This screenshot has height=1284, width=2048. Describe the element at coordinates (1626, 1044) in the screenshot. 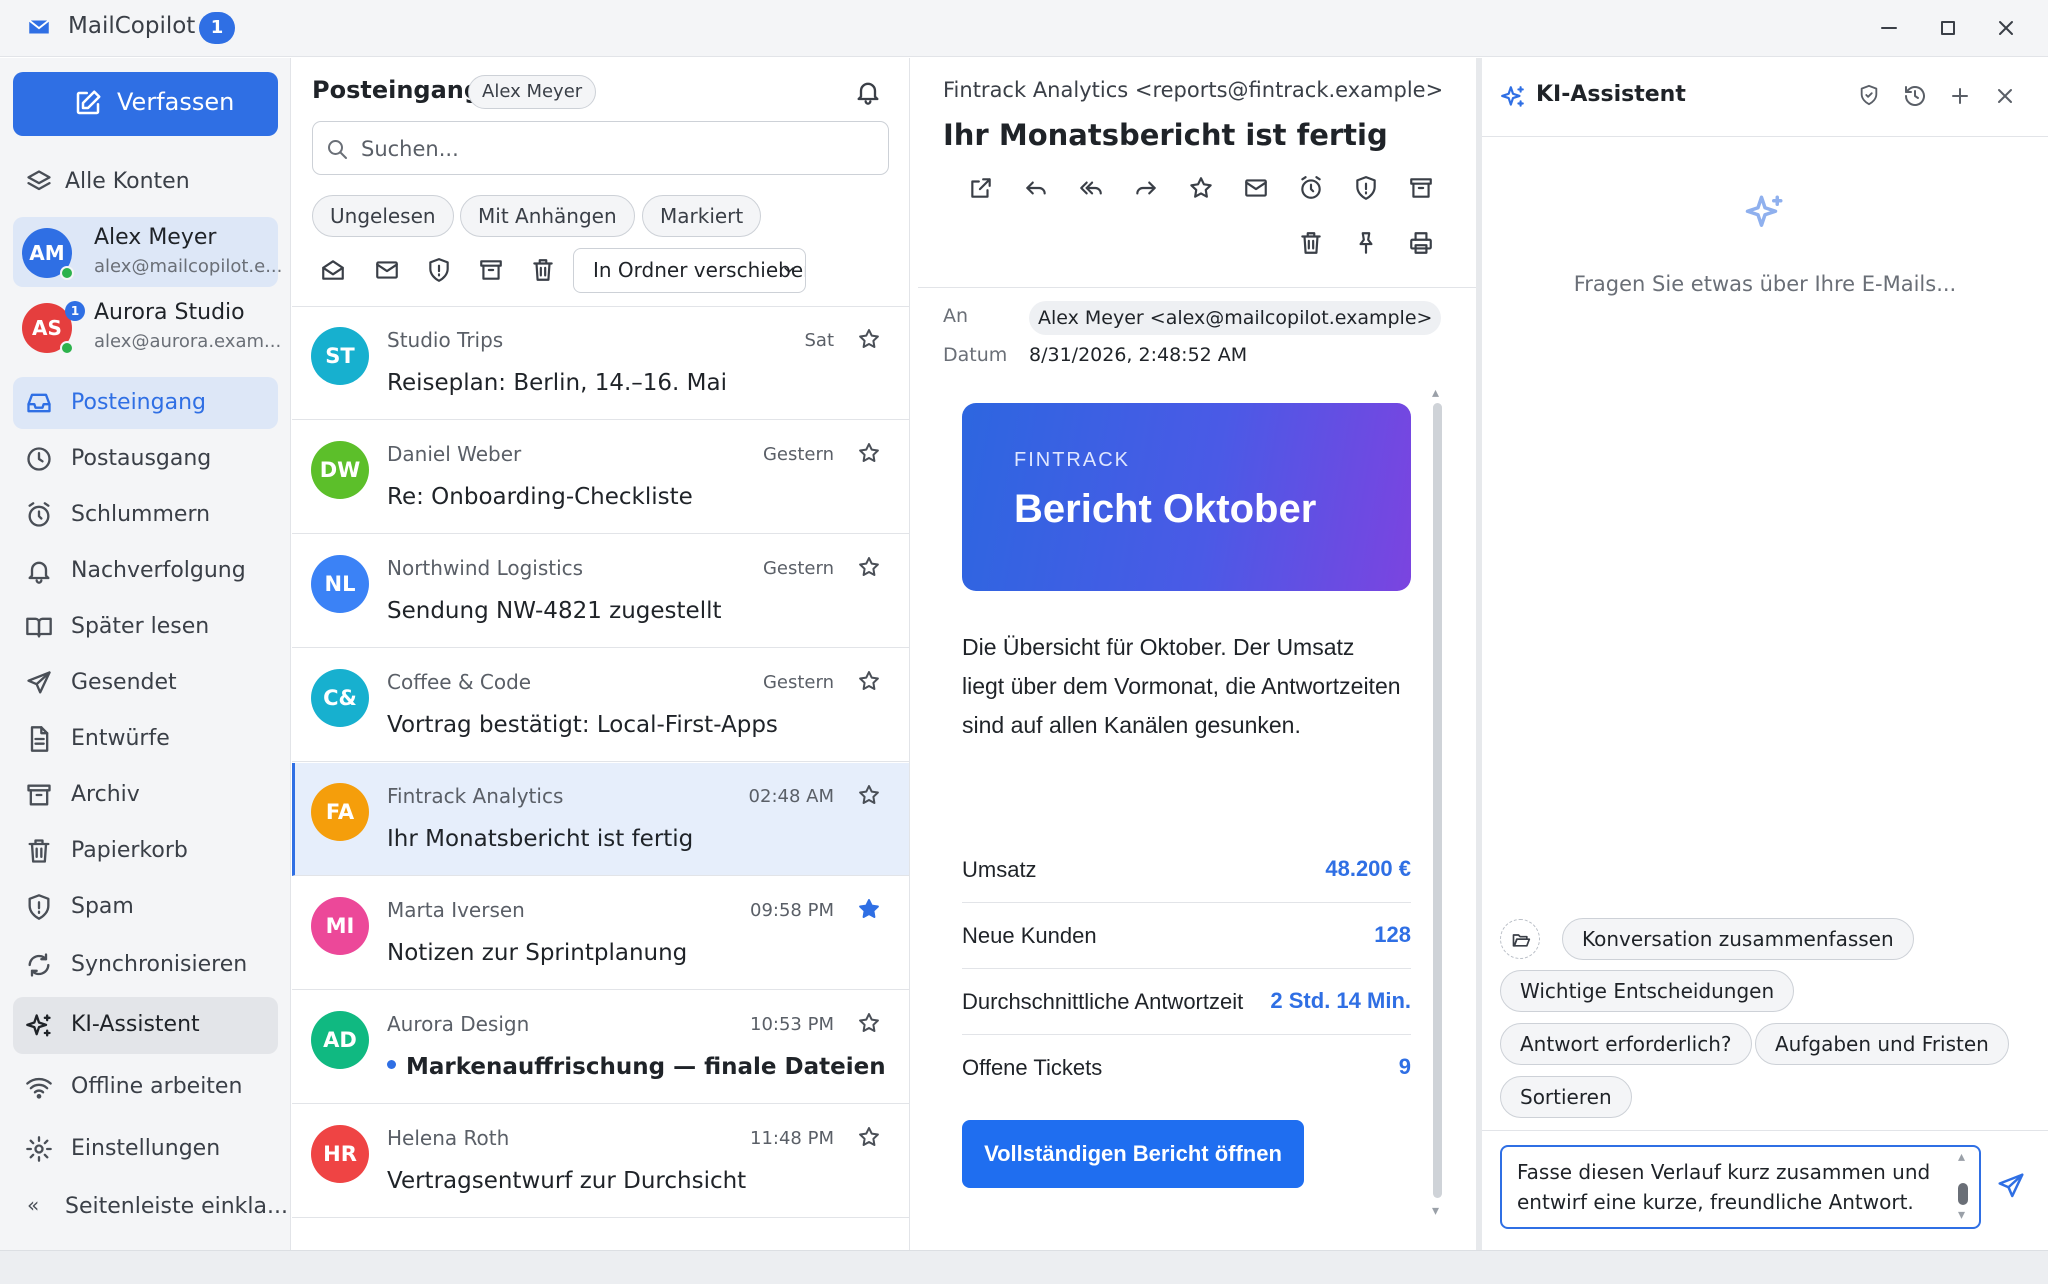

I see `suggestion-chip-reply-needed: Antwort erforderlich?` at that location.